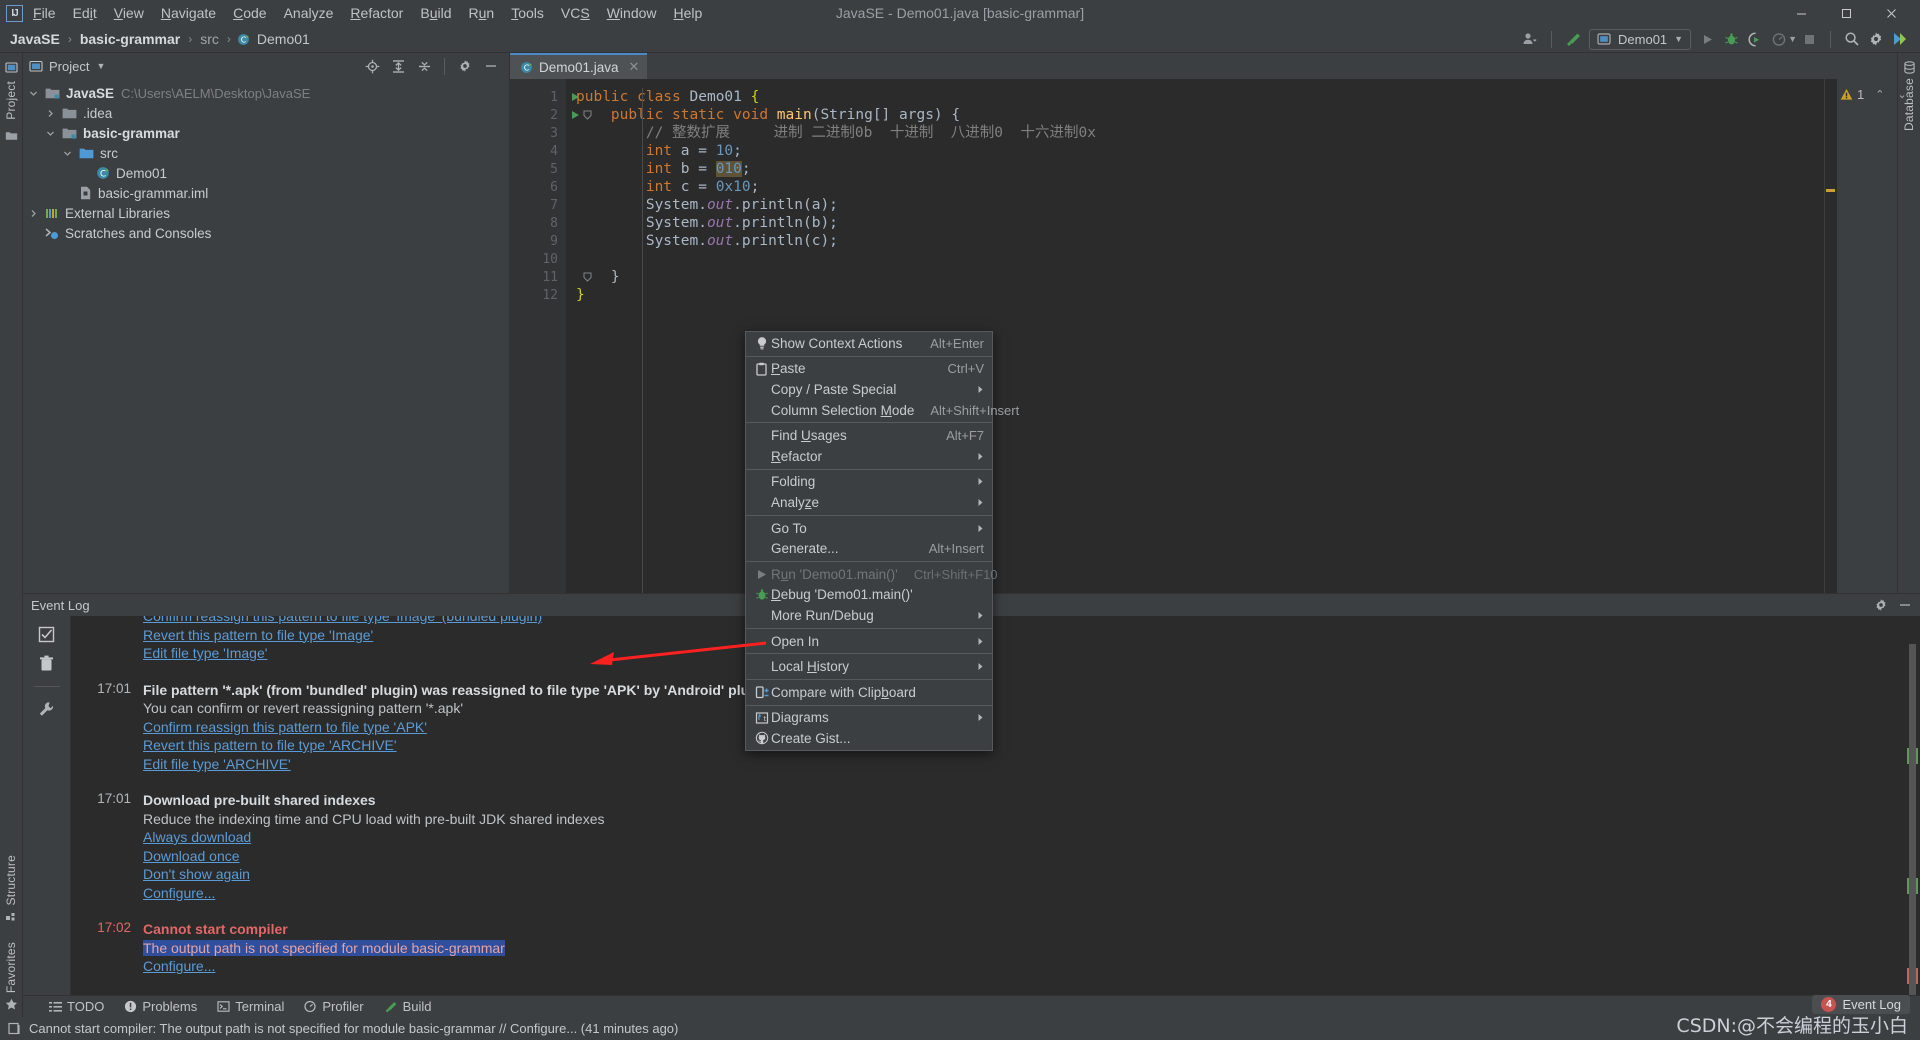 This screenshot has width=1920, height=1040. Describe the element at coordinates (1809, 39) in the screenshot. I see `stop-button` at that location.